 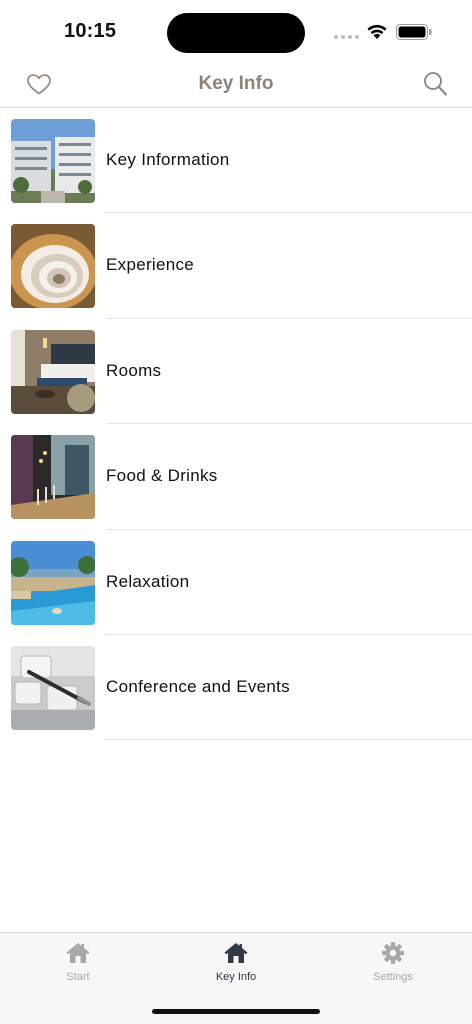 I want to click on list-item-conference-events: Conference and Events, so click(x=236, y=688).